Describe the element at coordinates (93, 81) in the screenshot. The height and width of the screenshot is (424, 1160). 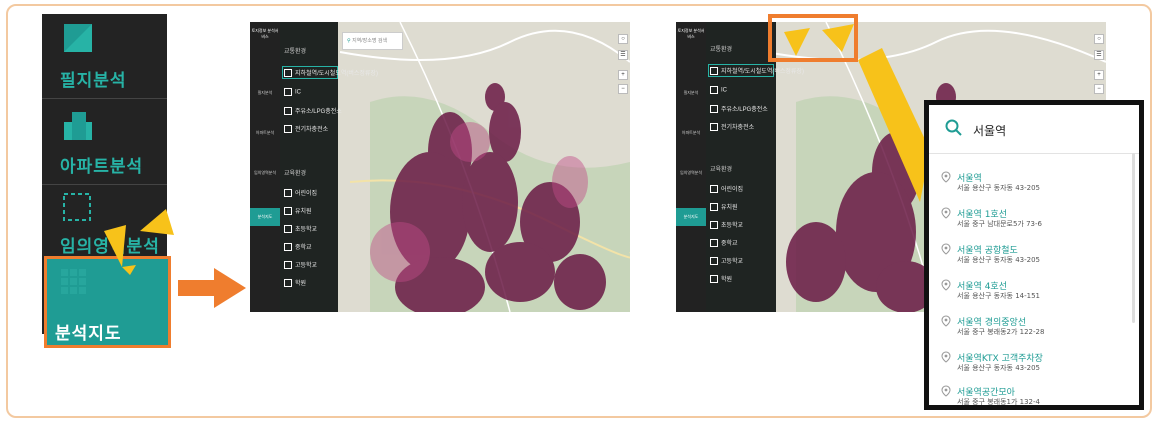
I see `sidebar-item-label: 필지분석` at that location.